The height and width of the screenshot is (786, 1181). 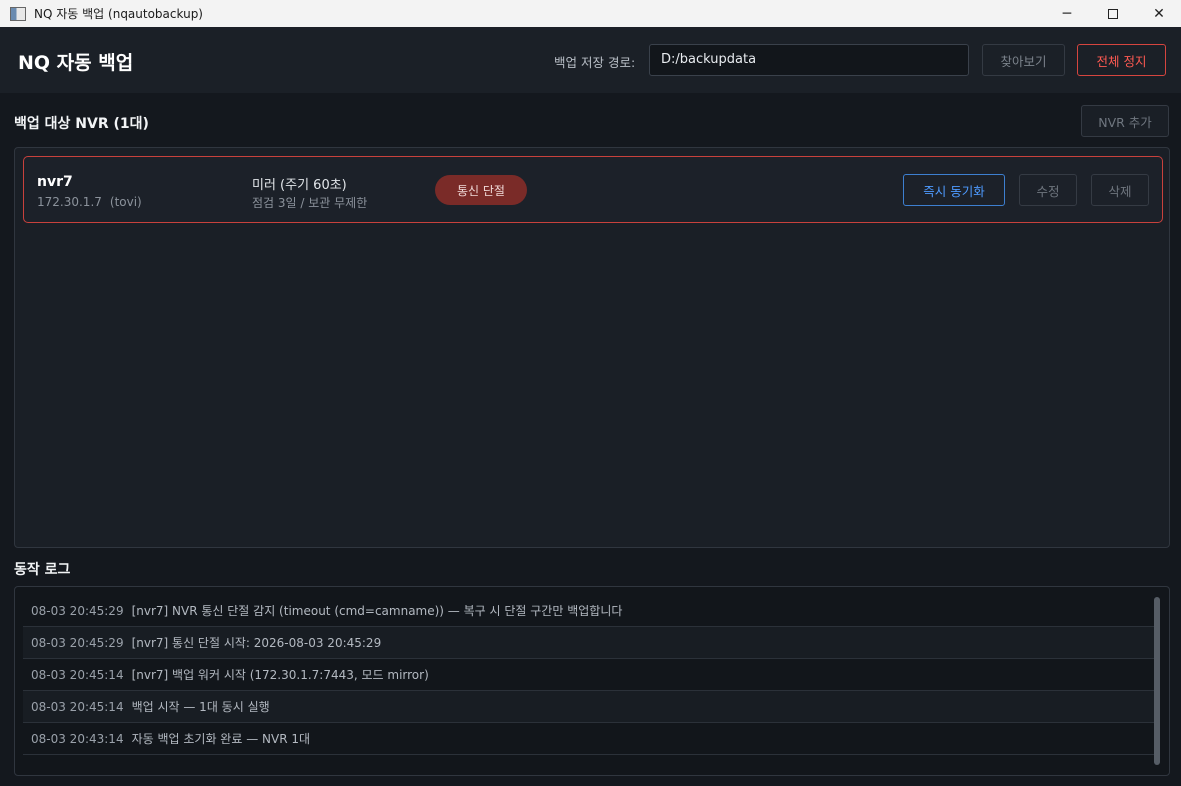 What do you see at coordinates (221, 739) in the screenshot?
I see `log-message: 자동 백업 초기화 완료 — NVR 1대` at bounding box center [221, 739].